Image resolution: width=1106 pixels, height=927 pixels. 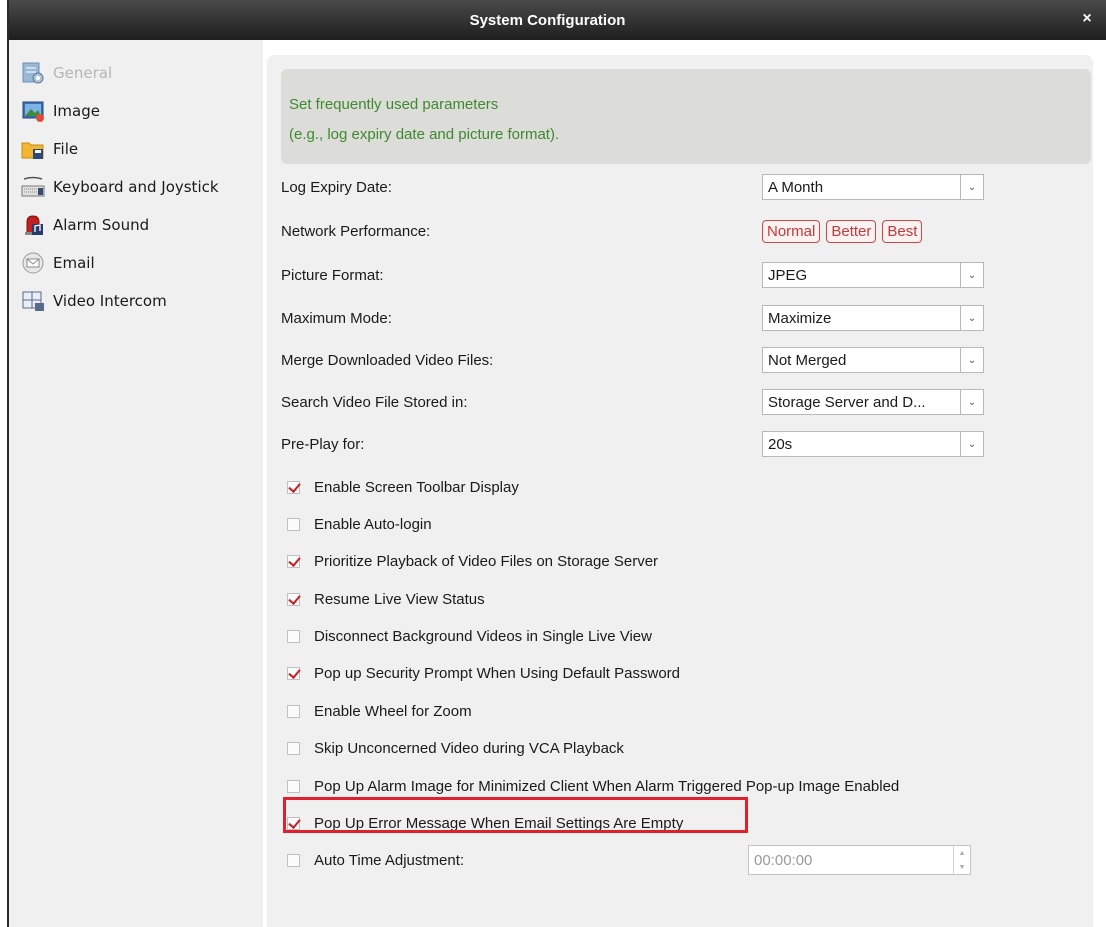 I want to click on network-best-button: Best, so click(x=902, y=231).